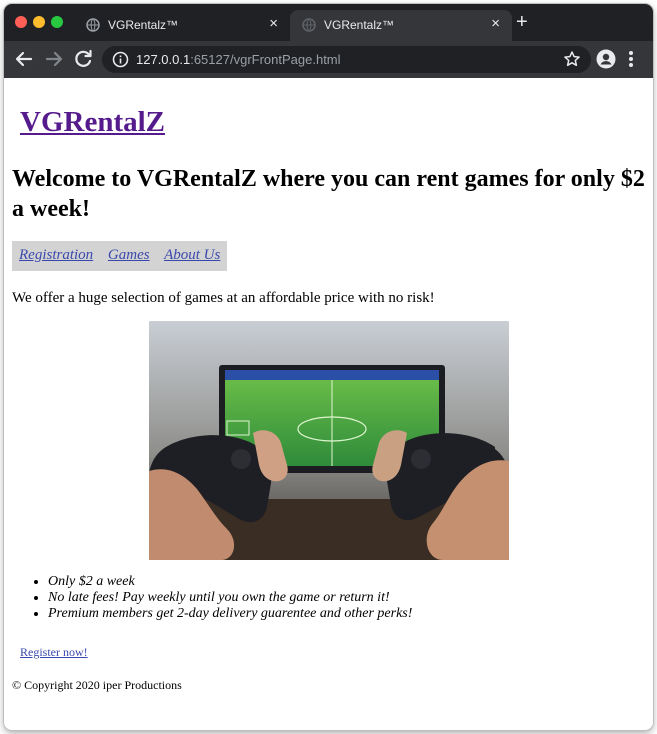 The height and width of the screenshot is (734, 657). I want to click on close-window-button, so click(21, 22).